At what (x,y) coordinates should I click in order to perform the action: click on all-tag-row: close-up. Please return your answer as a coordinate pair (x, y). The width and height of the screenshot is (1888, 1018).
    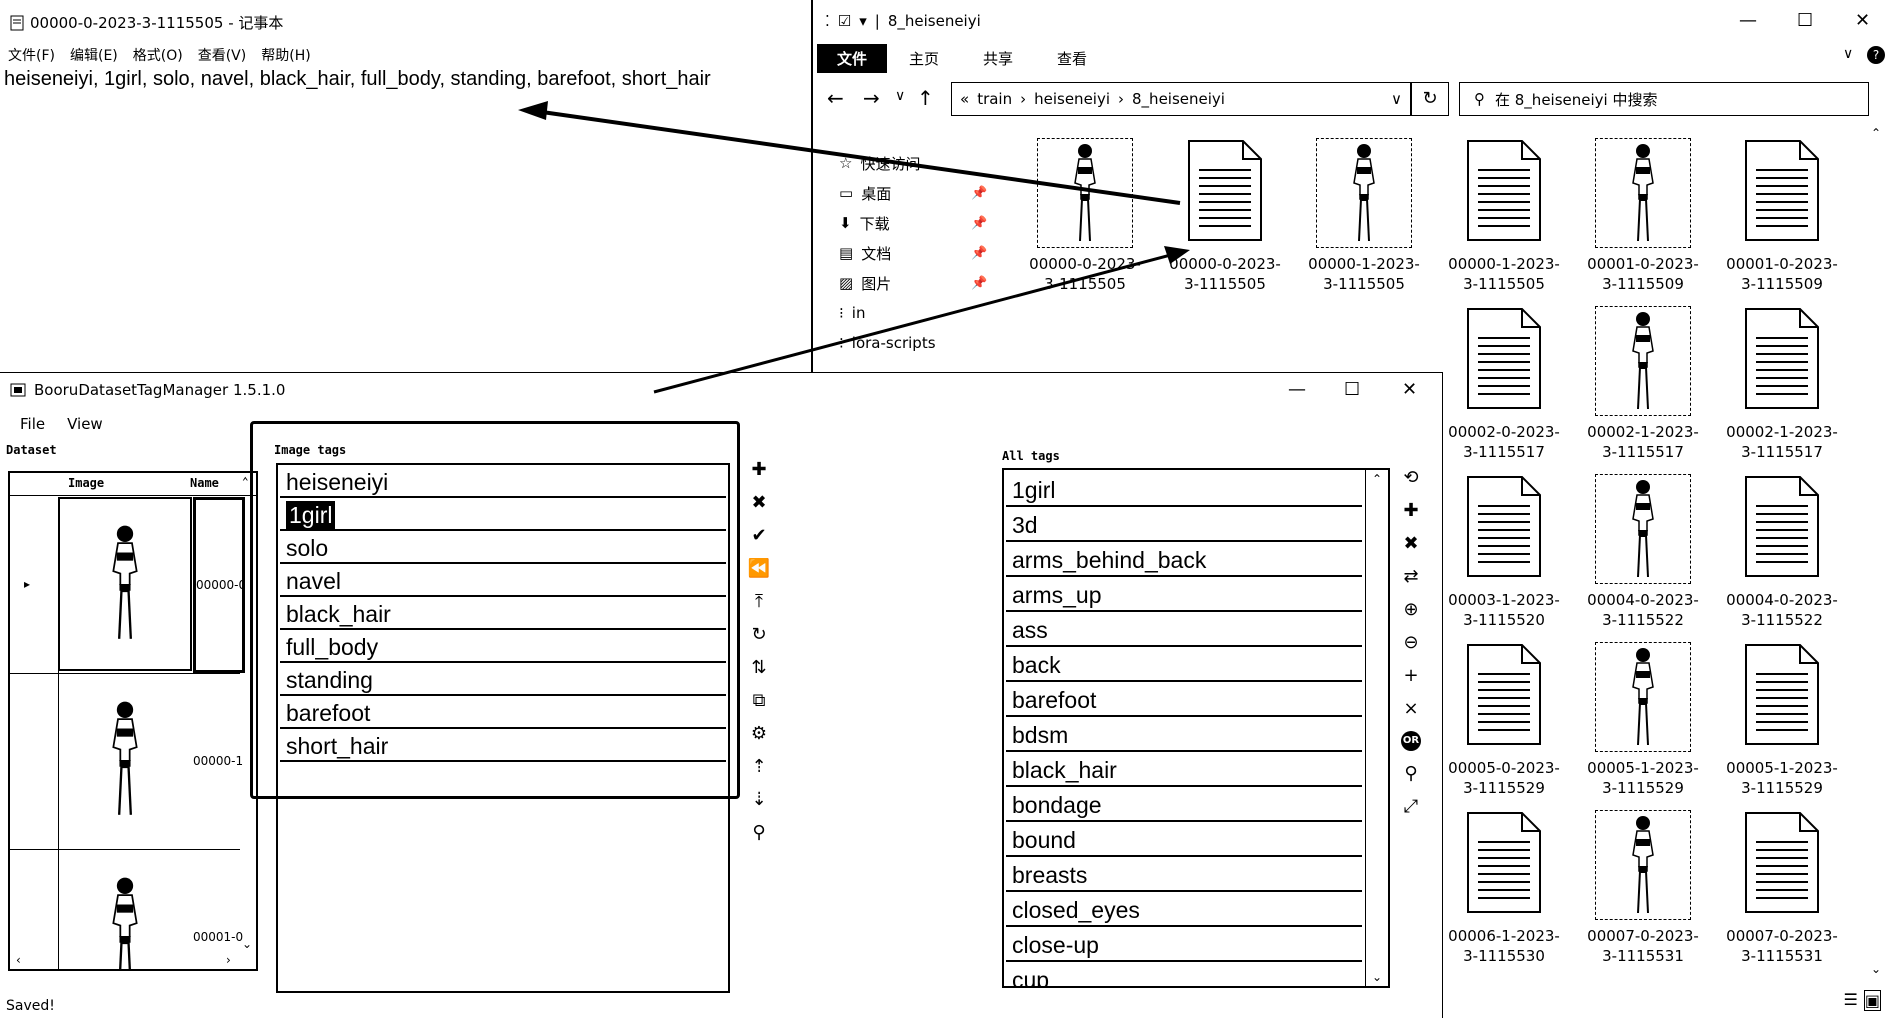
    Looking at the image, I should click on (1184, 944).